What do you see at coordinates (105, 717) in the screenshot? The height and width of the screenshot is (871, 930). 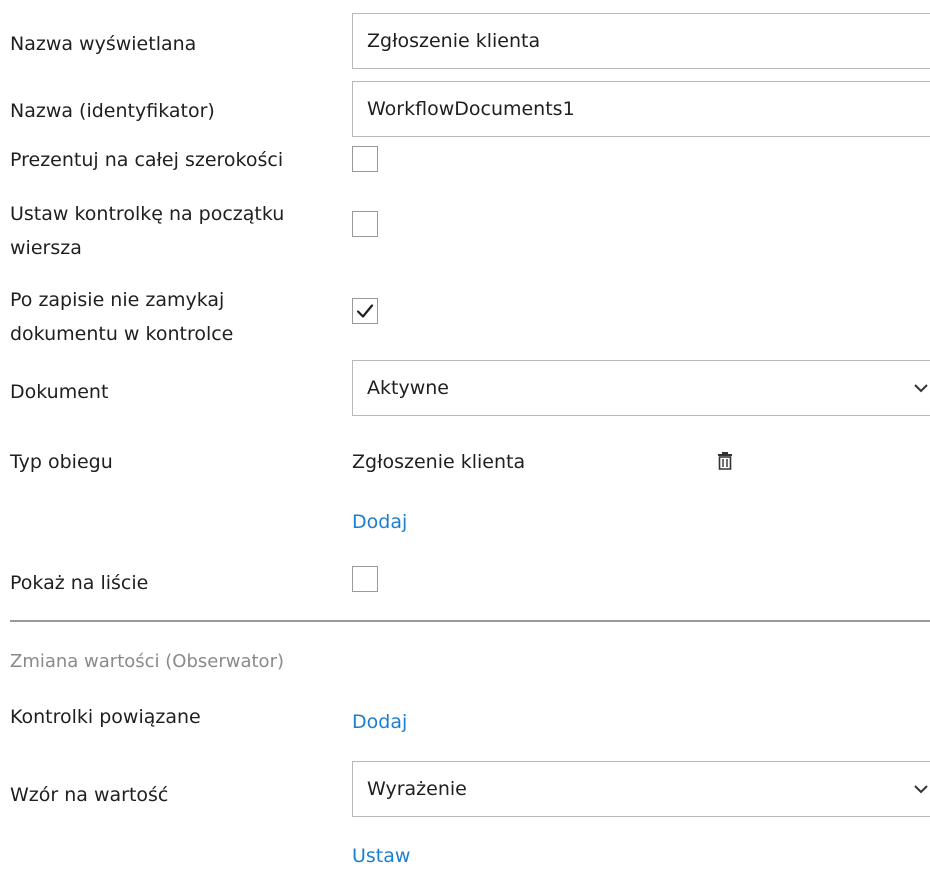 I see `linked-controls-label: Kontrolki powiązane` at bounding box center [105, 717].